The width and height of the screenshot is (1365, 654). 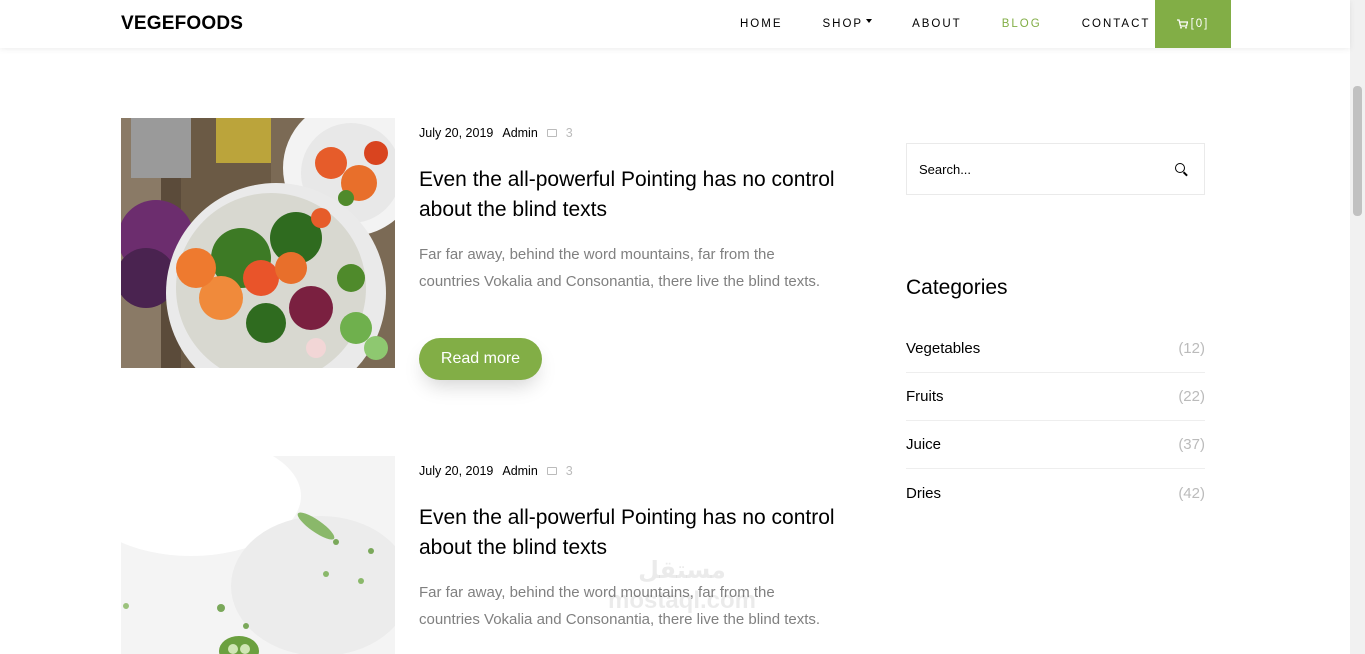 What do you see at coordinates (943, 348) in the screenshot?
I see `category-label: Vegetables` at bounding box center [943, 348].